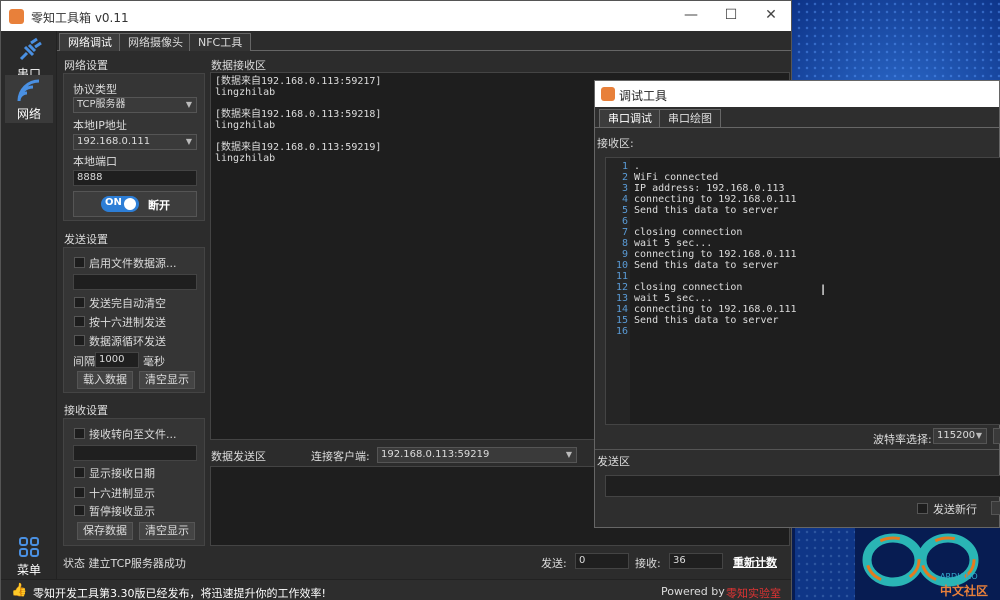 The image size is (1000, 600). I want to click on text-cursor-icon: I, so click(823, 291).